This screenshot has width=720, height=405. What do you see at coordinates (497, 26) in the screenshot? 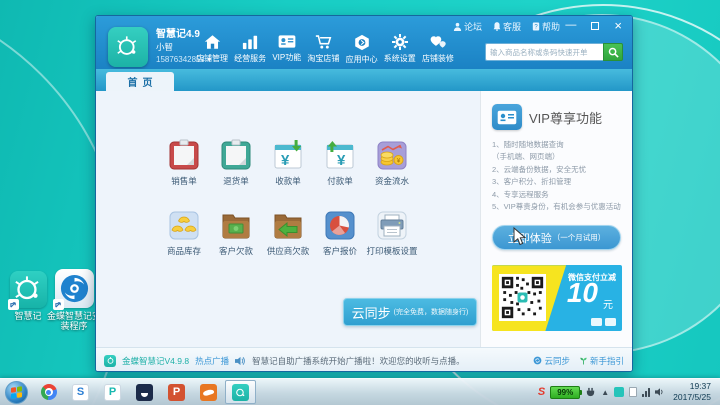
I see `bell-icon` at bounding box center [497, 26].